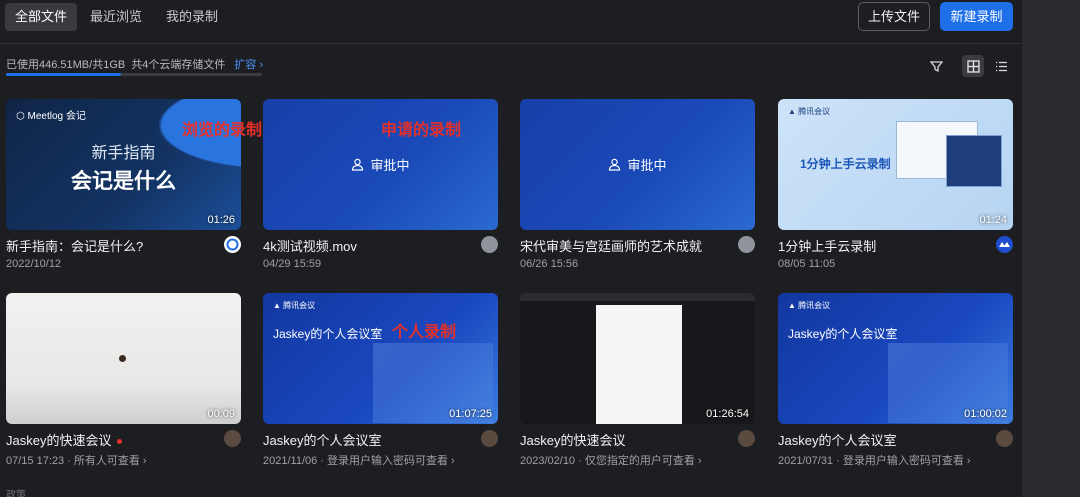 The height and width of the screenshot is (497, 1080). Describe the element at coordinates (424, 332) in the screenshot. I see `annotation-personal: 个人录制` at that location.